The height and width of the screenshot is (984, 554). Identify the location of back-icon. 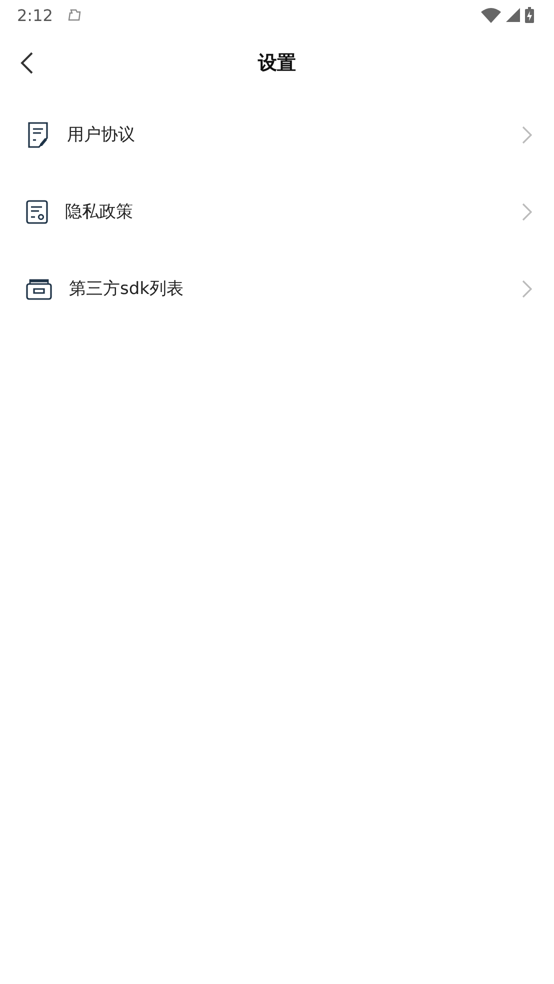
(27, 63).